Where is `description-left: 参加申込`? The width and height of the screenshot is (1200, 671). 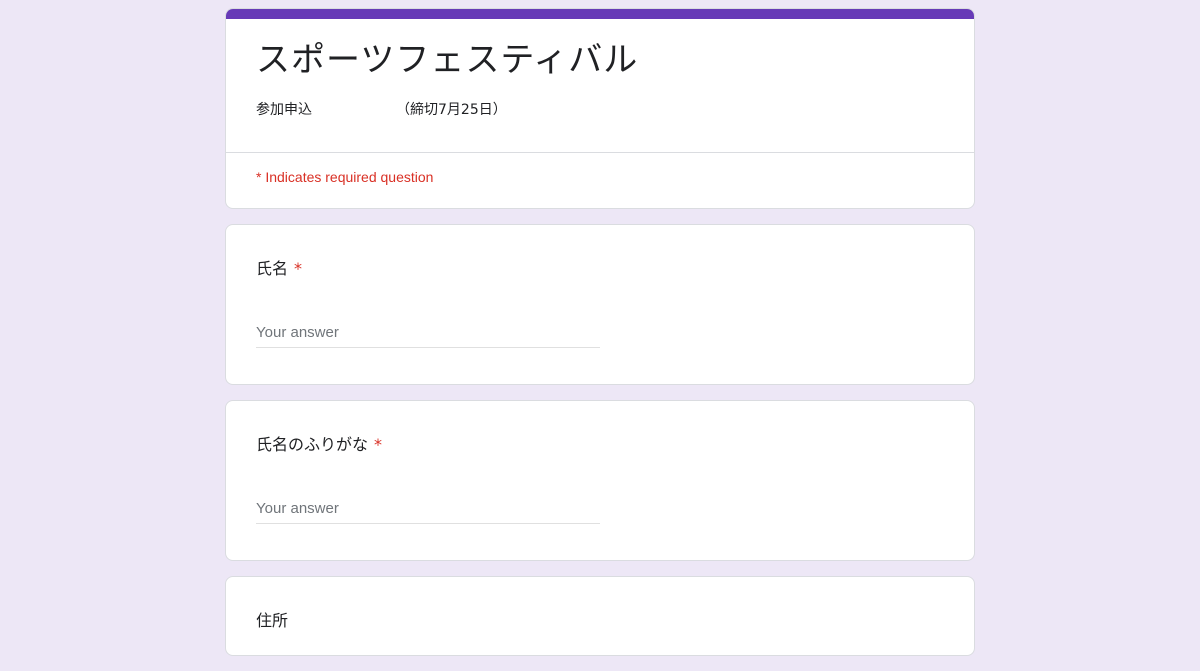 description-left: 参加申込 is located at coordinates (284, 110).